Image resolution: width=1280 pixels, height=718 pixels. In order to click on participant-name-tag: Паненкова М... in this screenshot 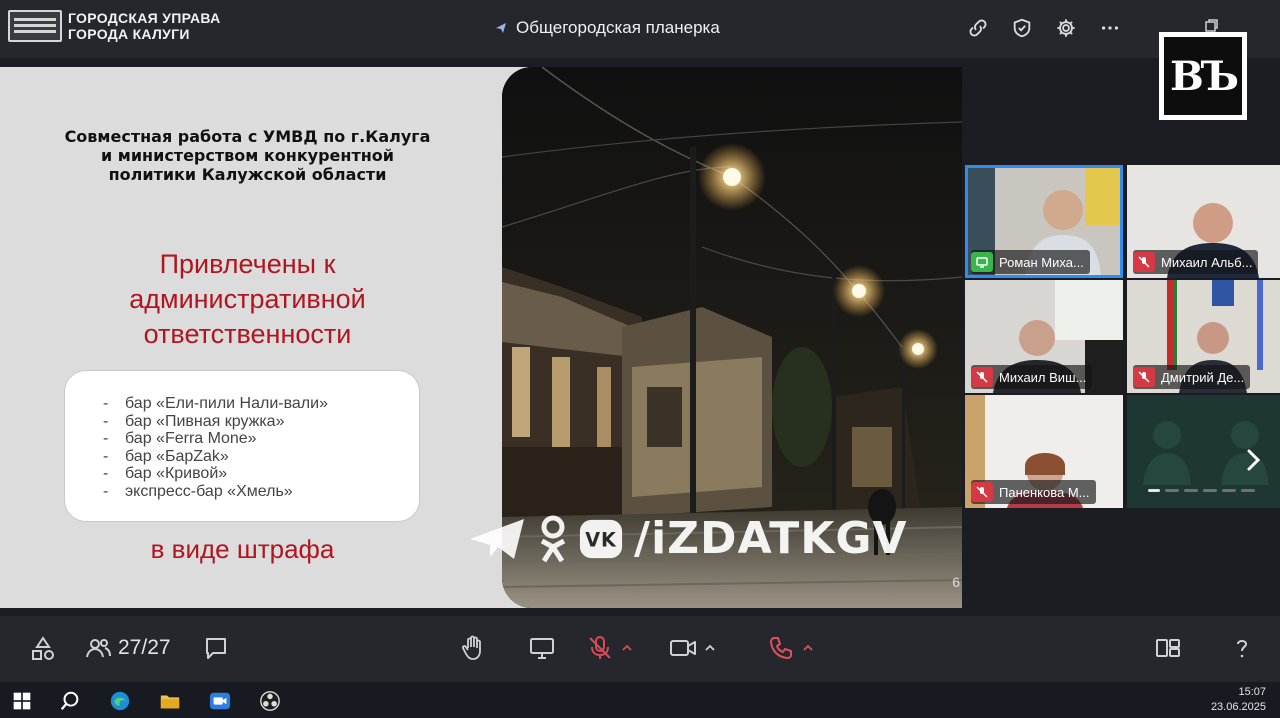, I will do `click(1033, 492)`.